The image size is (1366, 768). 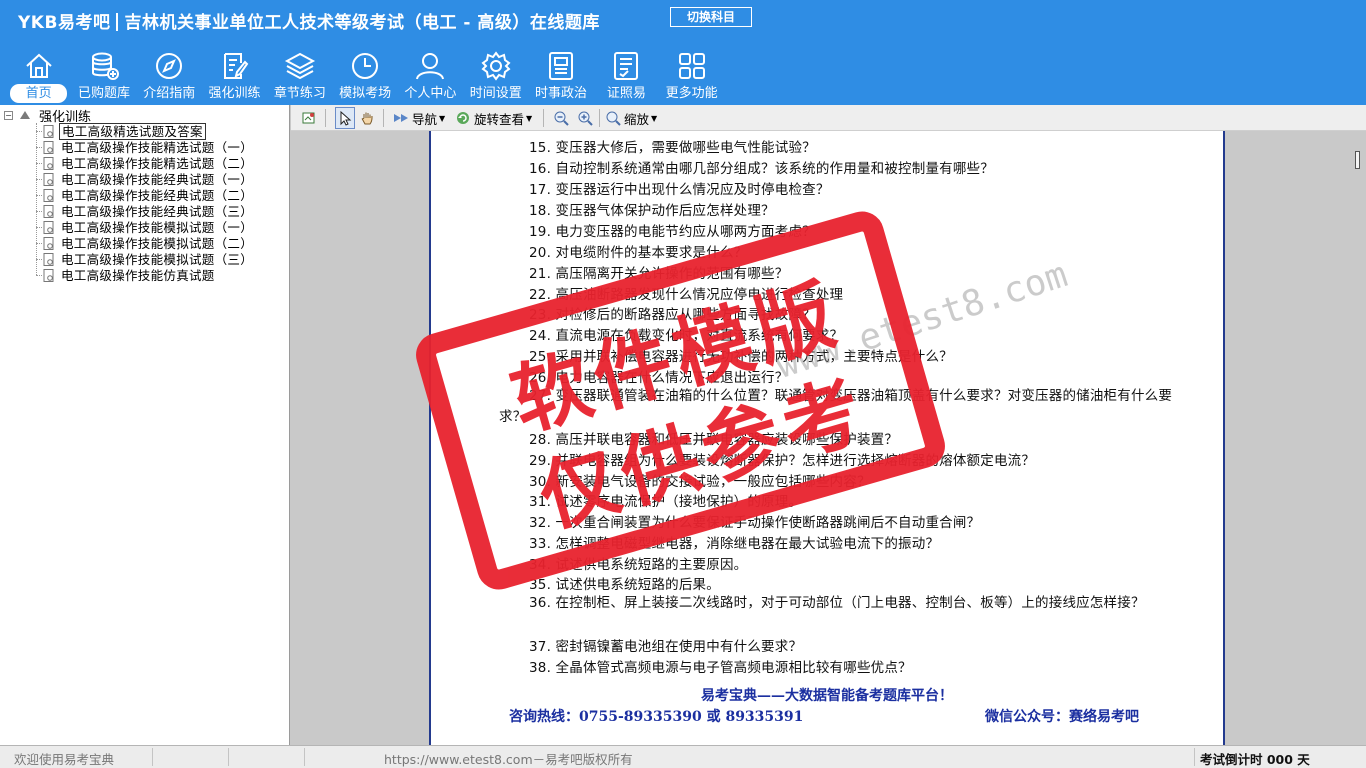 What do you see at coordinates (495, 74) in the screenshot?
I see `nav-time-settings: 时间设置` at bounding box center [495, 74].